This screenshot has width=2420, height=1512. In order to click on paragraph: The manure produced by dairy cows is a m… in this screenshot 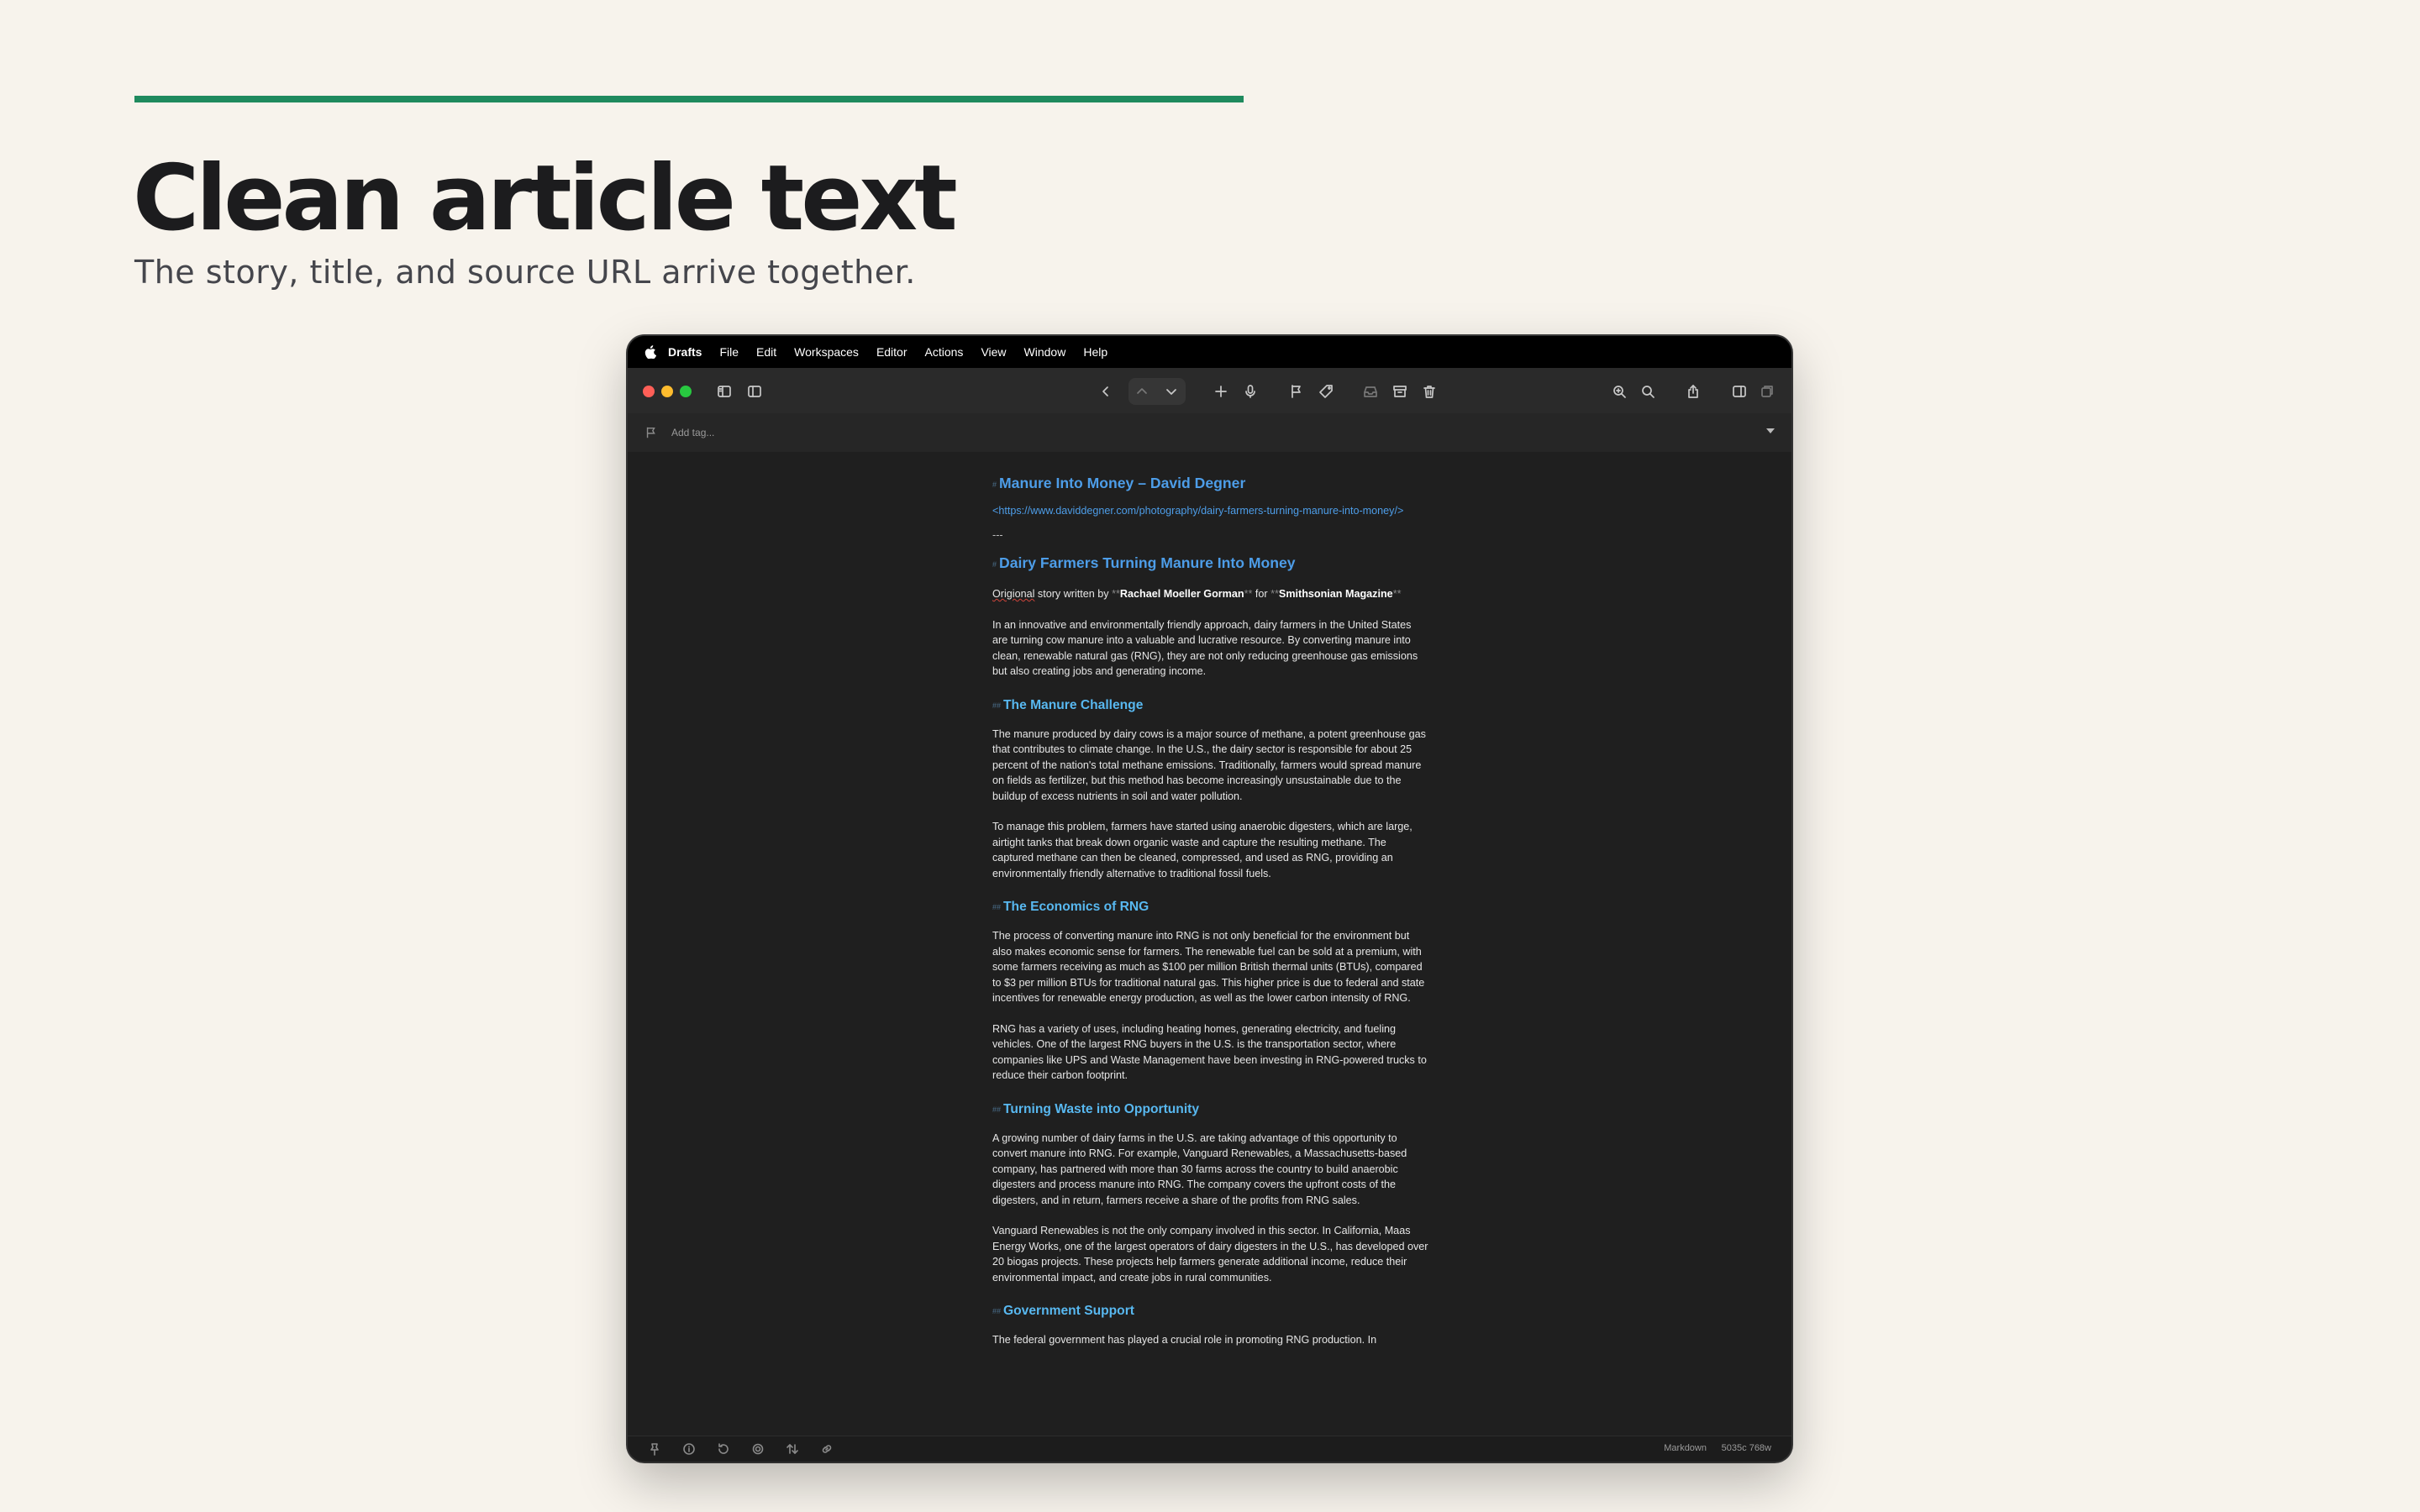, I will do `click(1209, 764)`.